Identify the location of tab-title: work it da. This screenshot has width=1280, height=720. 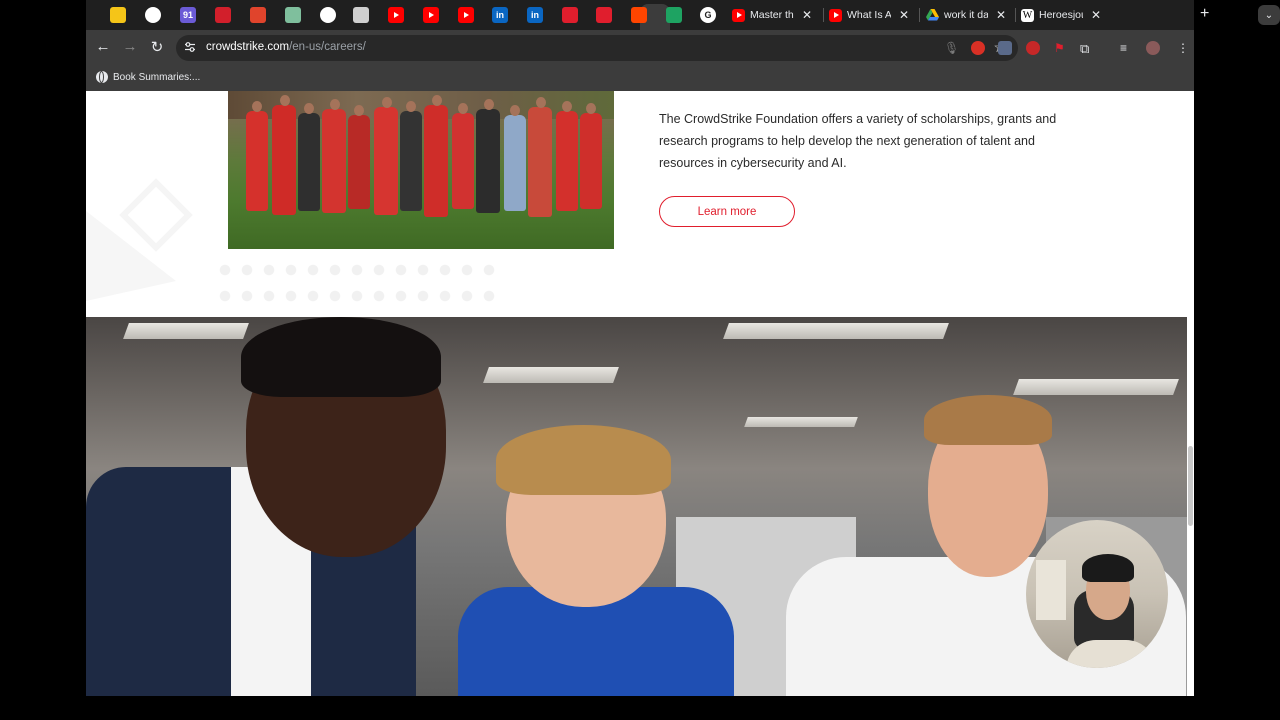
(966, 15).